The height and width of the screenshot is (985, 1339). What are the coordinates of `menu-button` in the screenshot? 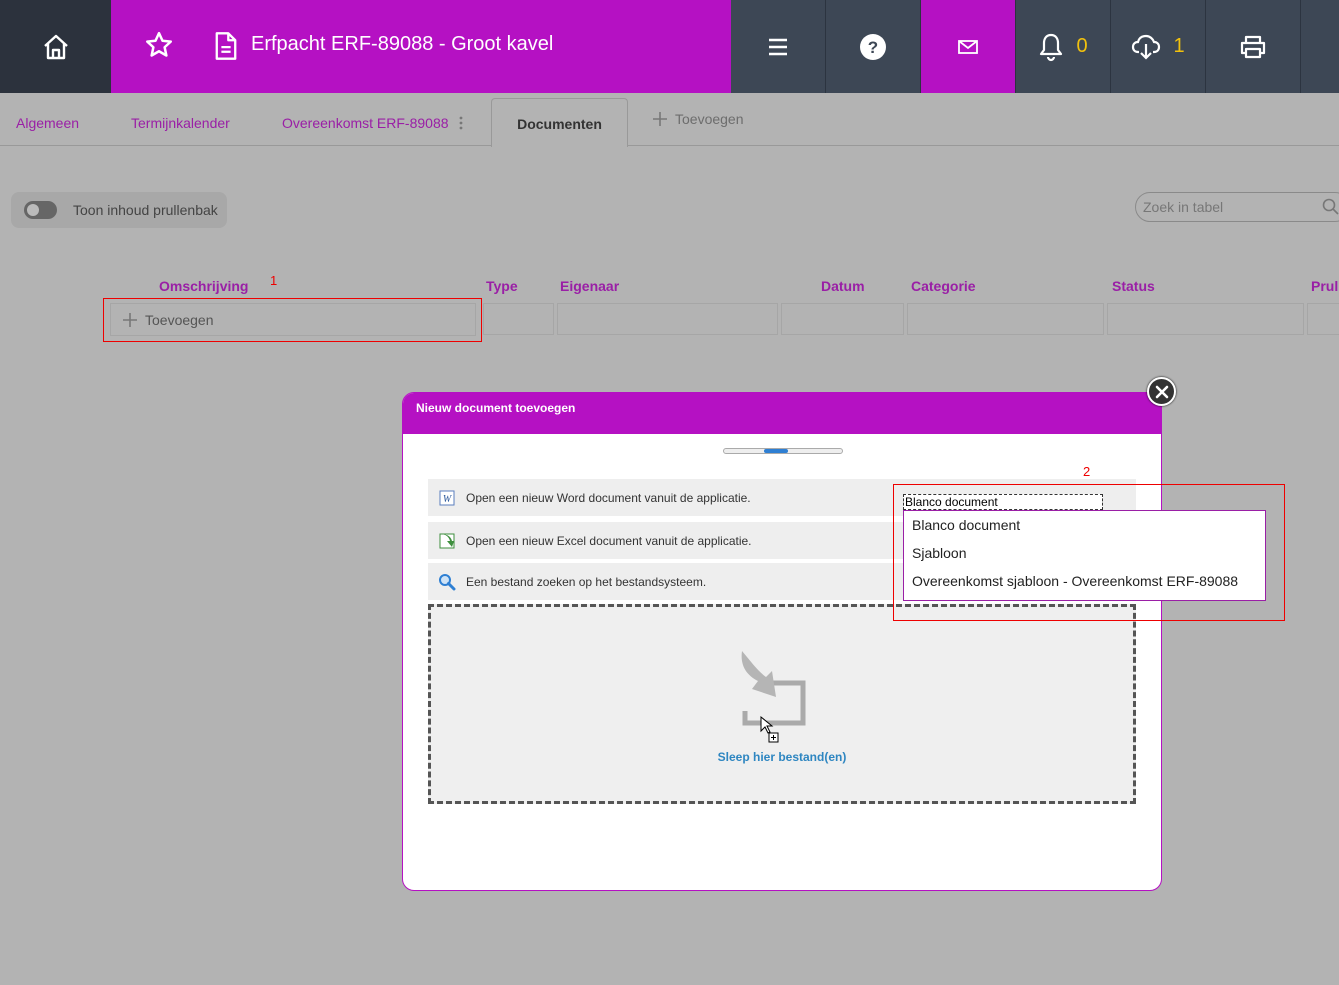 It's located at (778, 46).